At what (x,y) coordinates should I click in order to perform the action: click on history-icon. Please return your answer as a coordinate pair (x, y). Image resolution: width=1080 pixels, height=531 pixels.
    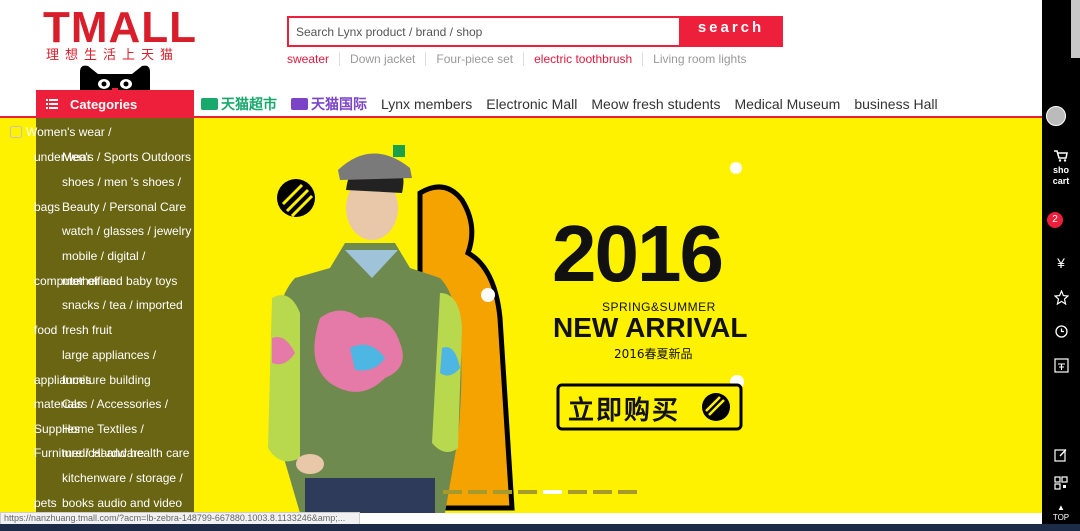
    Looking at the image, I should click on (1061, 331).